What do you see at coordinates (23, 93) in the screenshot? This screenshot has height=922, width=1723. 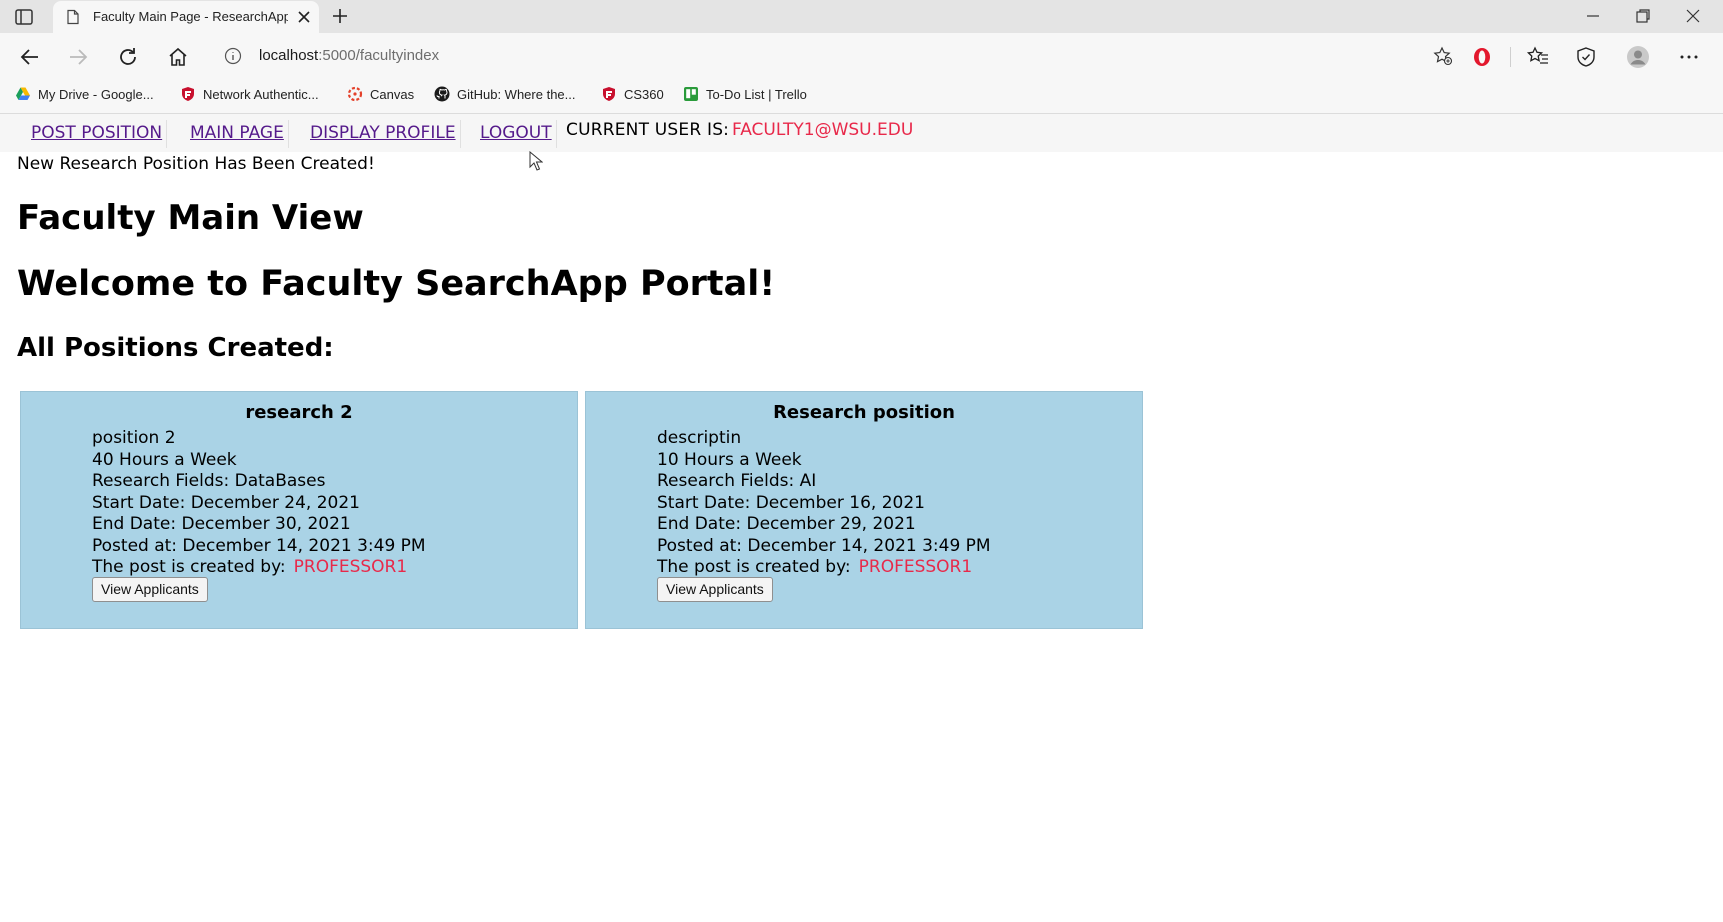 I see `google-drive-icon` at bounding box center [23, 93].